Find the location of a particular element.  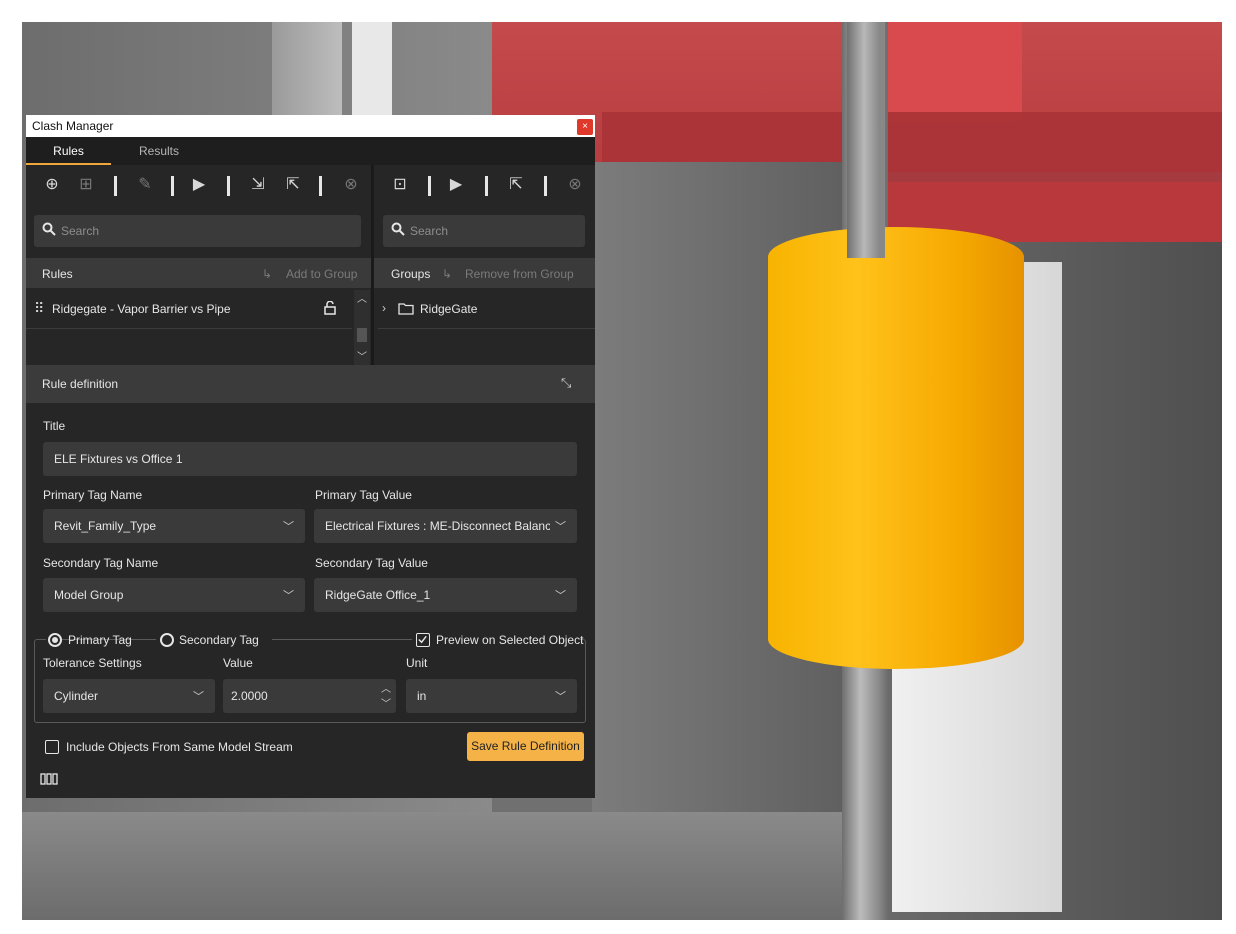

secondary-tag-name-label: Secondary Tag Name is located at coordinates (101, 563).